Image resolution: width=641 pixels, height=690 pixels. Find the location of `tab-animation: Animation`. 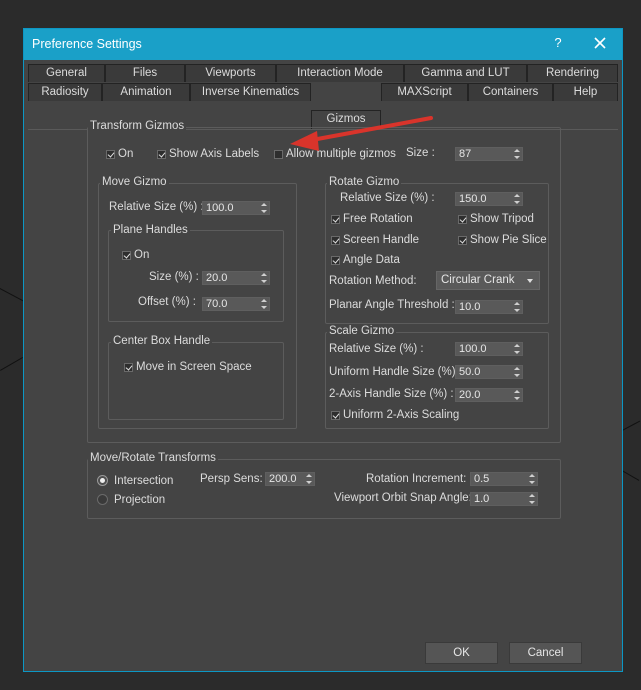

tab-animation: Animation is located at coordinates (146, 92).